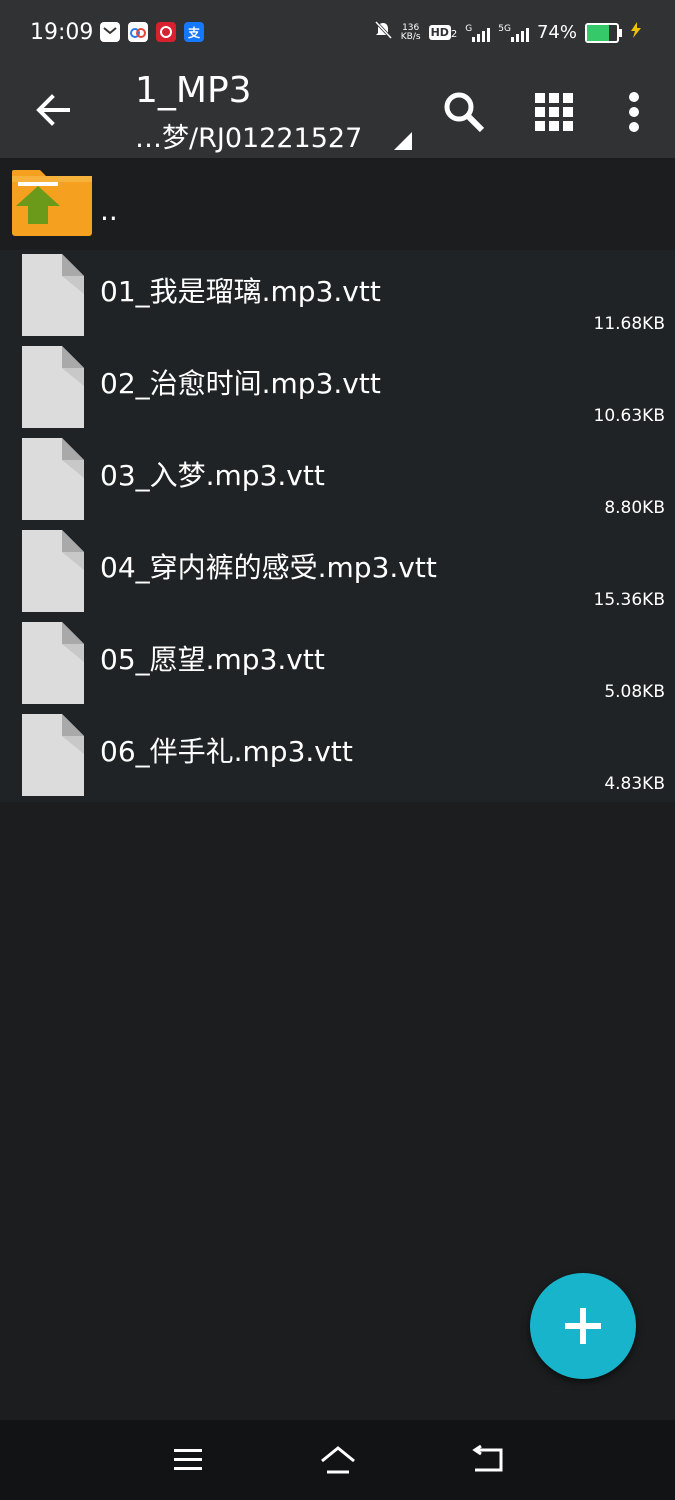  I want to click on back-button, so click(54, 110).